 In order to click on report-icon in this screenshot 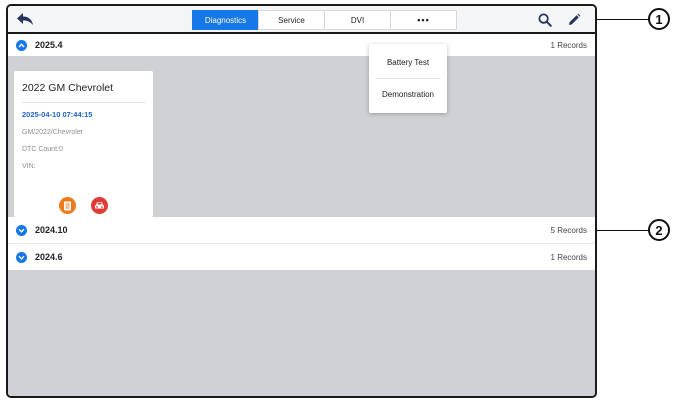, I will do `click(67, 205)`.